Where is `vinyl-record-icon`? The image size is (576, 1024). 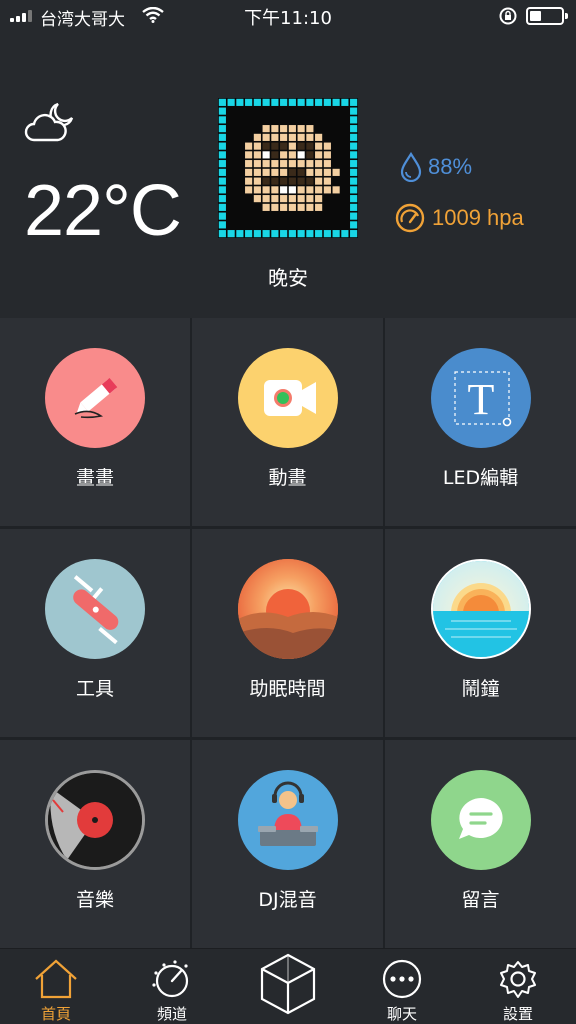 vinyl-record-icon is located at coordinates (95, 820).